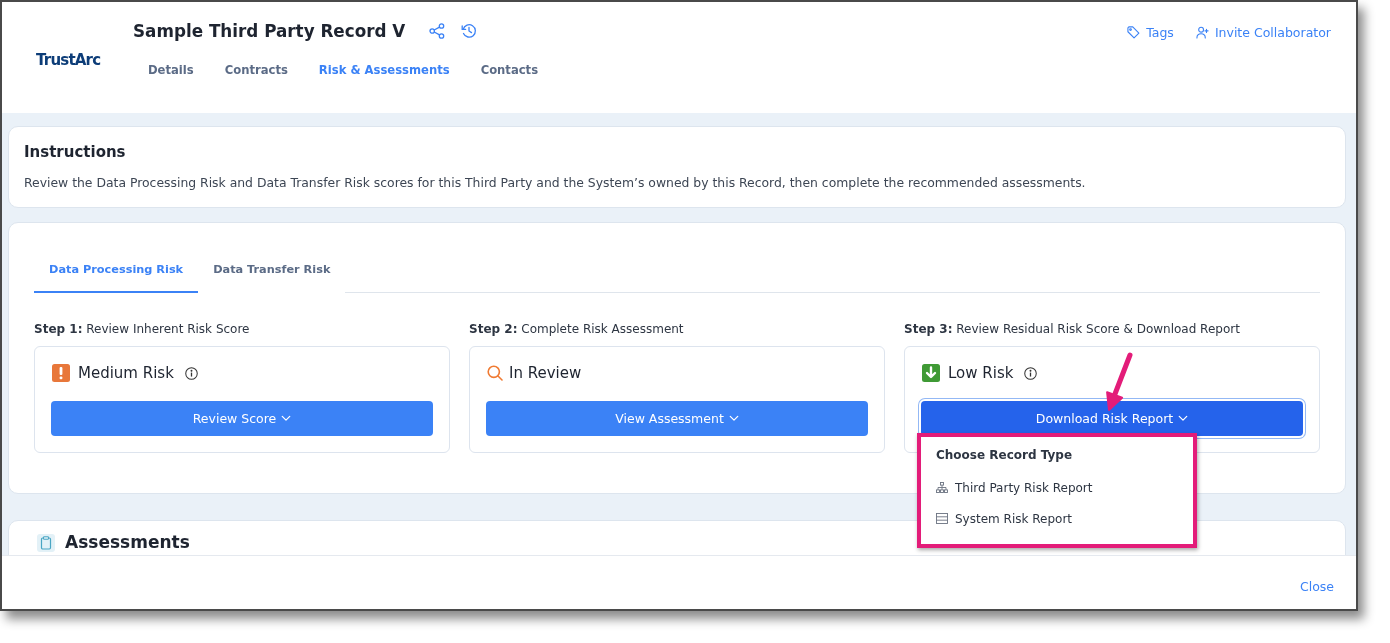 The image size is (1390, 643). I want to click on nav-tab: Contracts, so click(256, 70).